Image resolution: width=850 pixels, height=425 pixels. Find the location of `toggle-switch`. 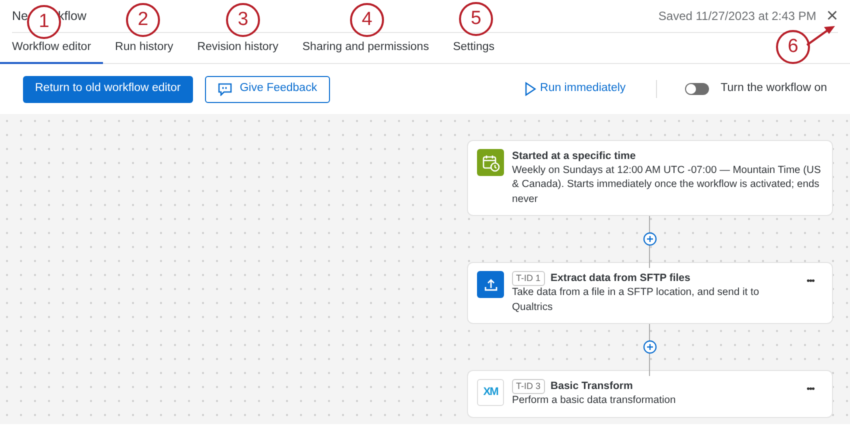

toggle-switch is located at coordinates (696, 89).